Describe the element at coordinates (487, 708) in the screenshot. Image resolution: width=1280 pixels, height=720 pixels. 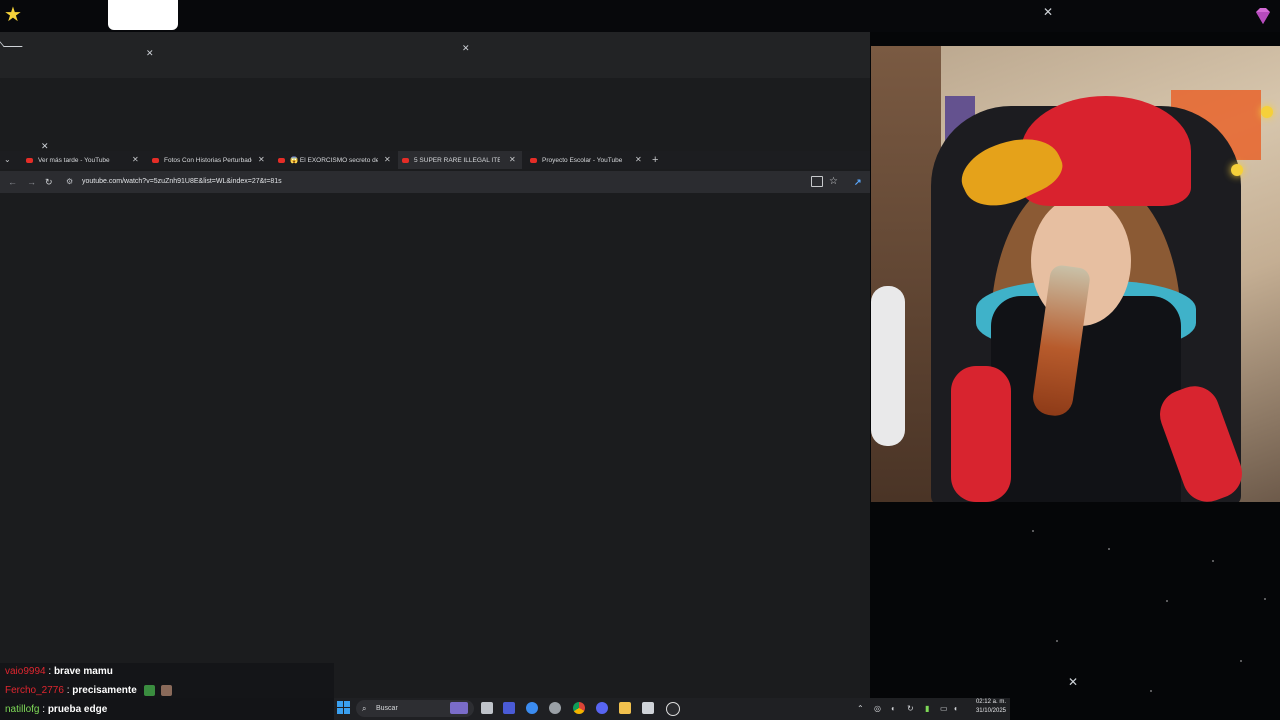
I see `task-view-icon` at that location.